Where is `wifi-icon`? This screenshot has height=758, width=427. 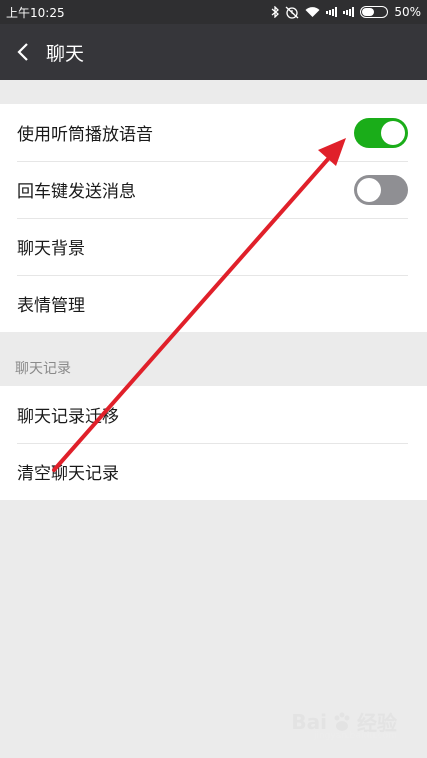 wifi-icon is located at coordinates (312, 12).